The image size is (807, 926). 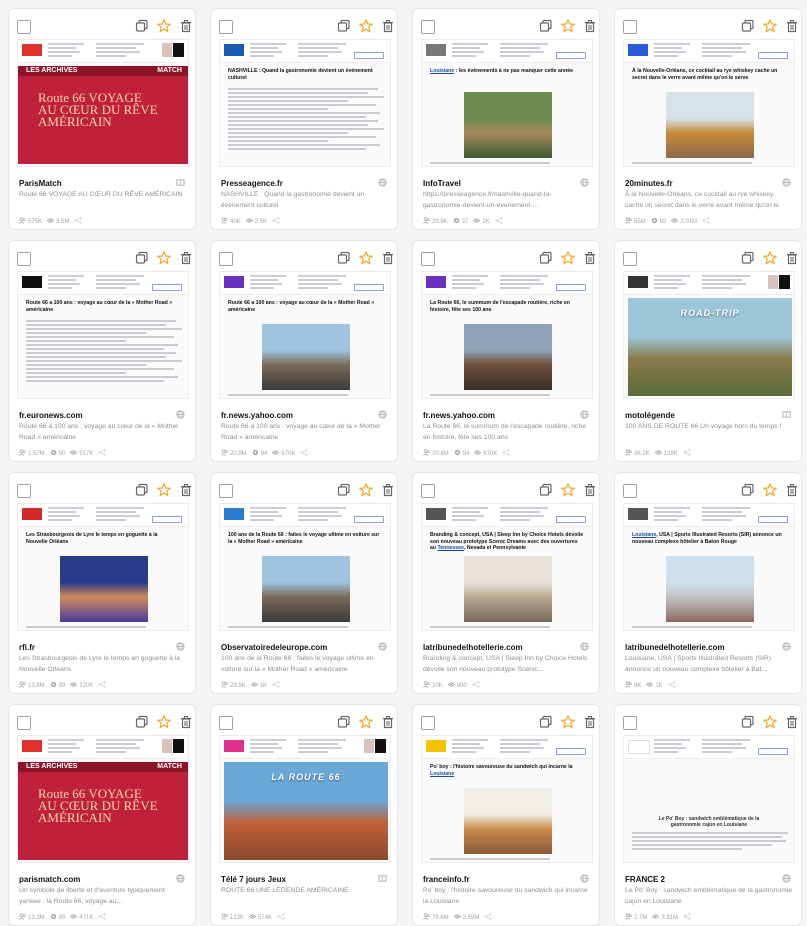 I want to click on clip-source: fr.euronews.com, so click(x=92, y=415).